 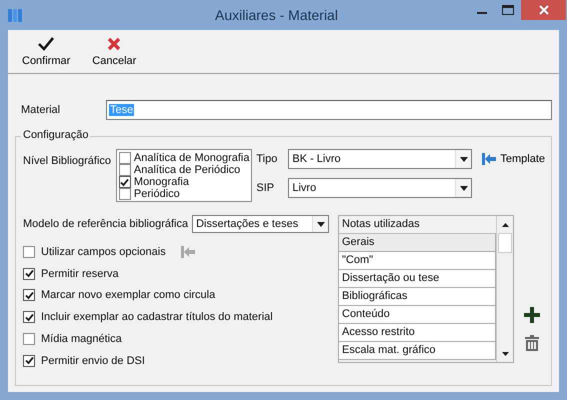 What do you see at coordinates (417, 279) in the screenshot?
I see `table-row: Dissertação ou tese` at bounding box center [417, 279].